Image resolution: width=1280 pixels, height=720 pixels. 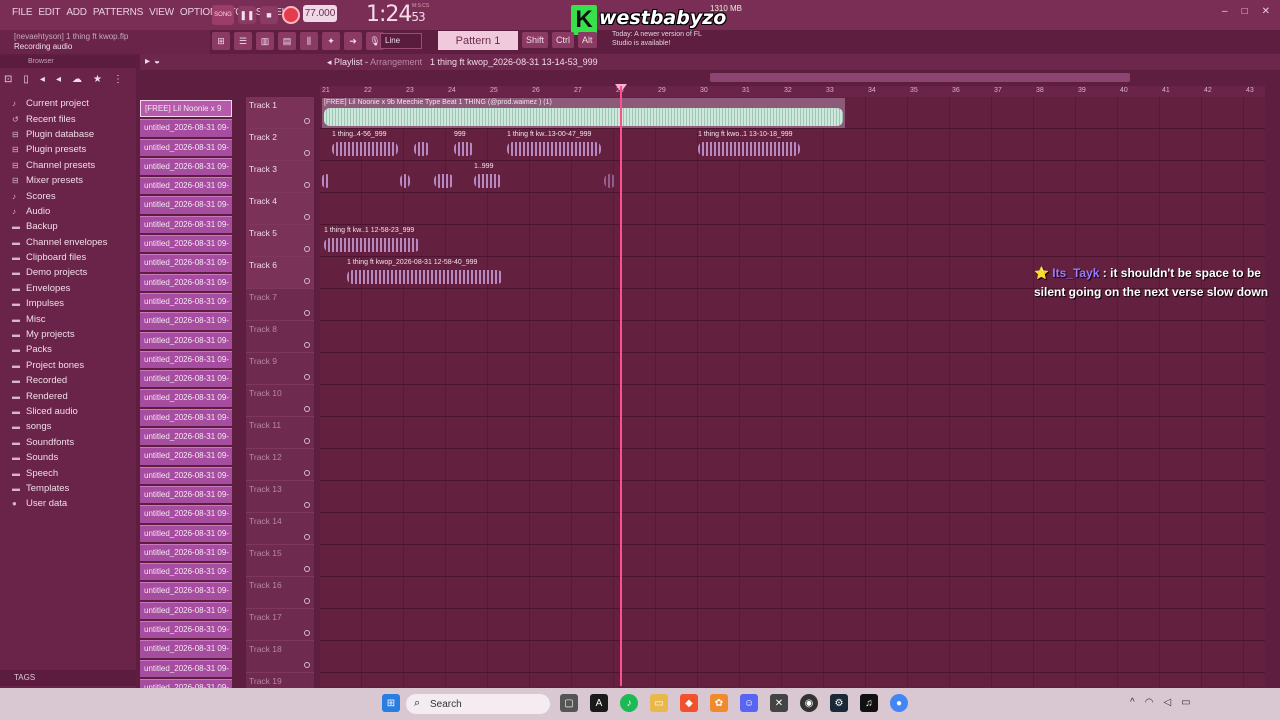 I want to click on track-header: Track 7, so click(x=280, y=305).